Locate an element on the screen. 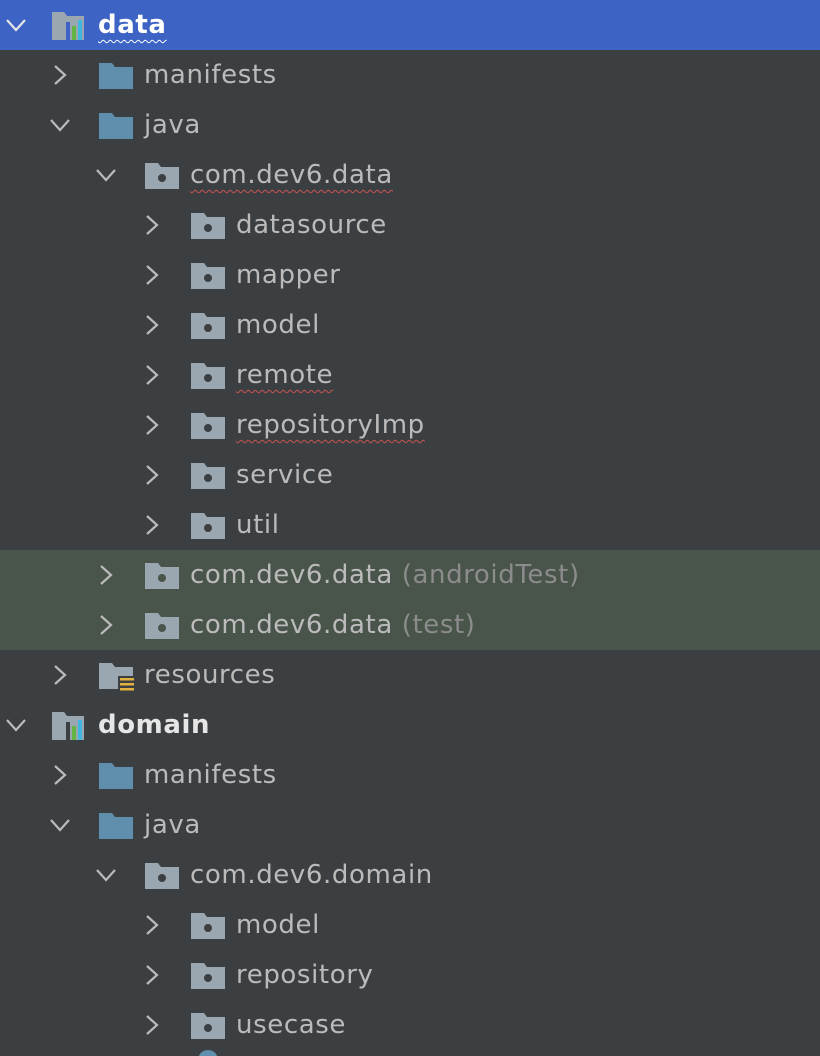  package-label-group: com.dev6.data (test) is located at coordinates (333, 625).